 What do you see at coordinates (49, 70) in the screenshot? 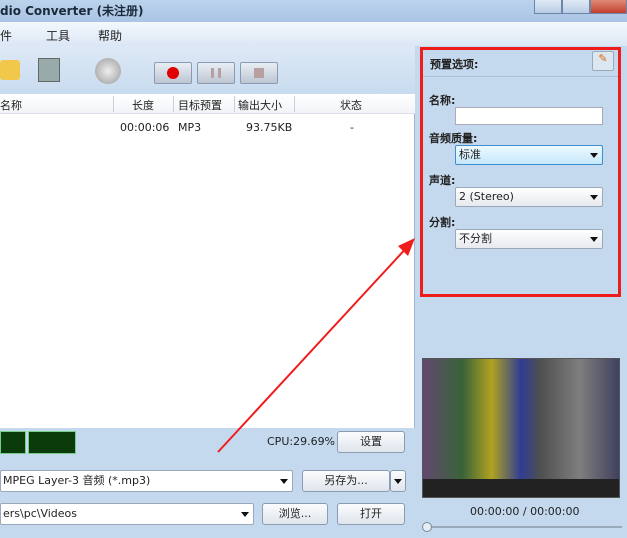
I see `remove-file-icon` at bounding box center [49, 70].